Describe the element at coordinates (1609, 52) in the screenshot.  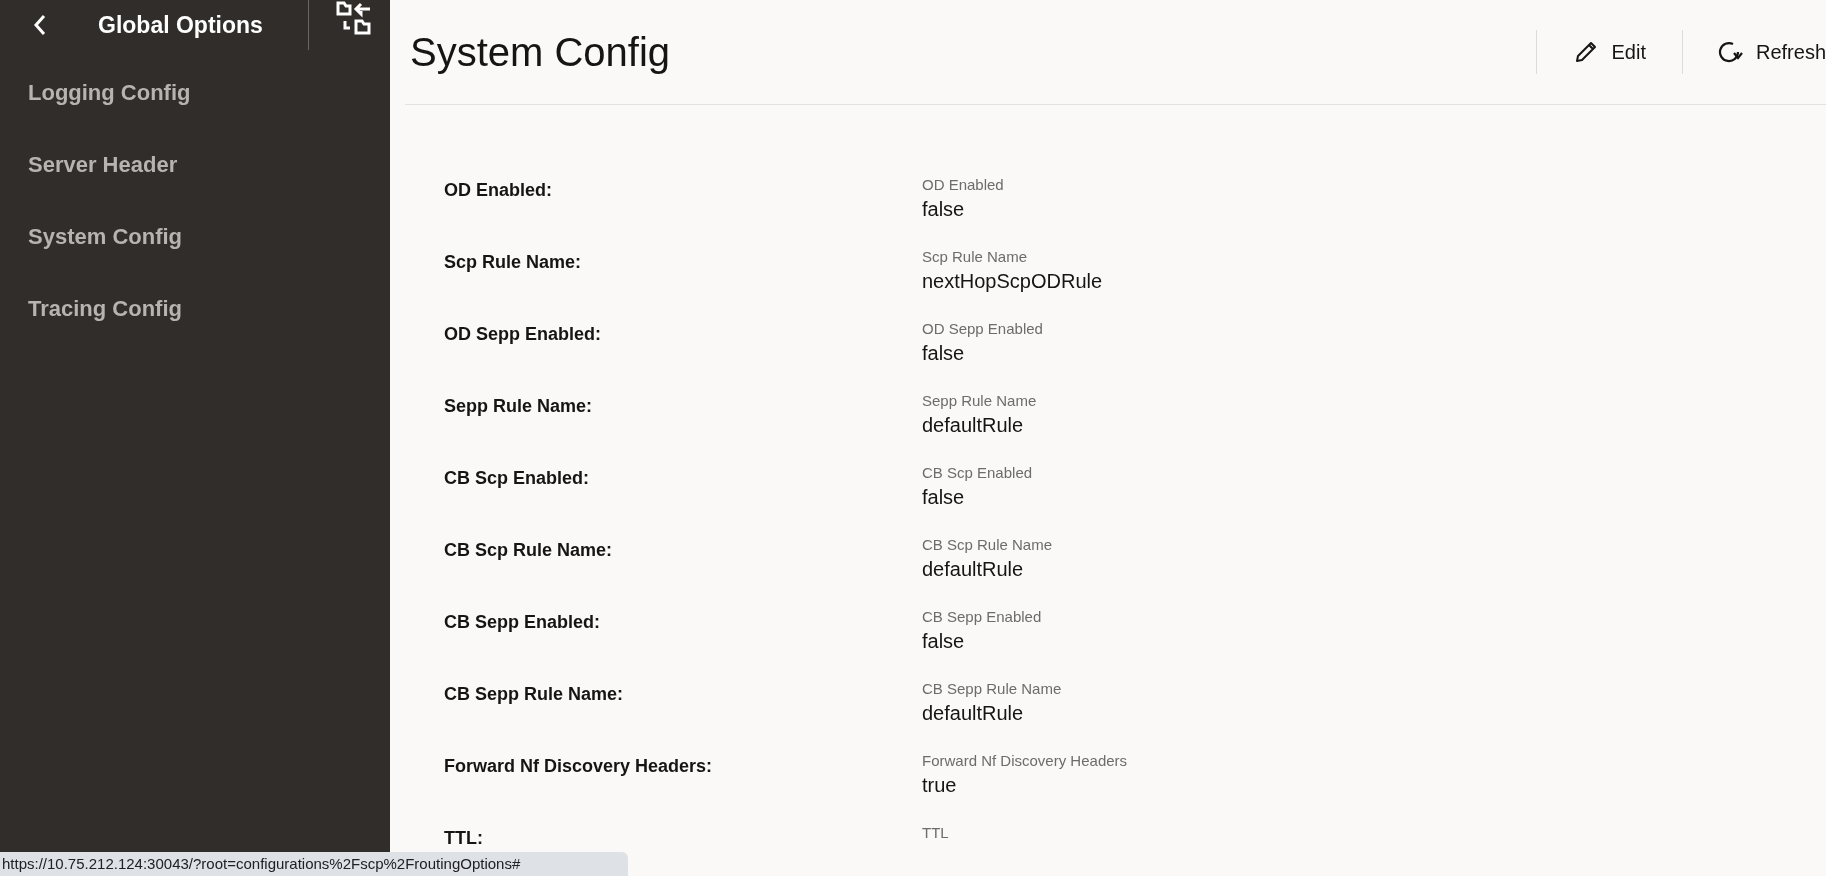
I see `edit-button: Edit` at that location.